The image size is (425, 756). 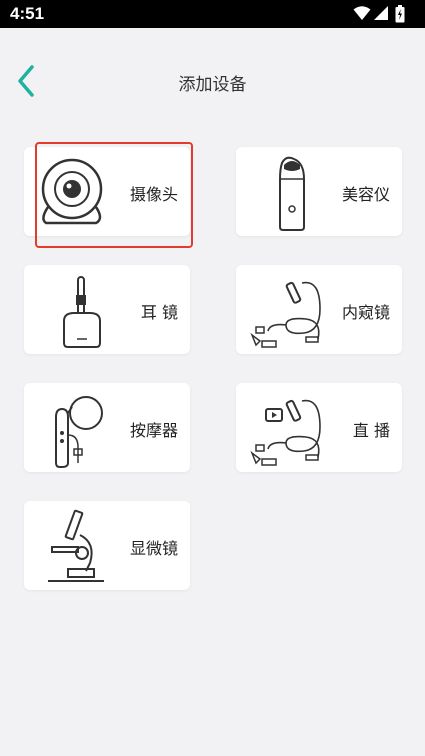 What do you see at coordinates (400, 14) in the screenshot?
I see `battery-icon` at bounding box center [400, 14].